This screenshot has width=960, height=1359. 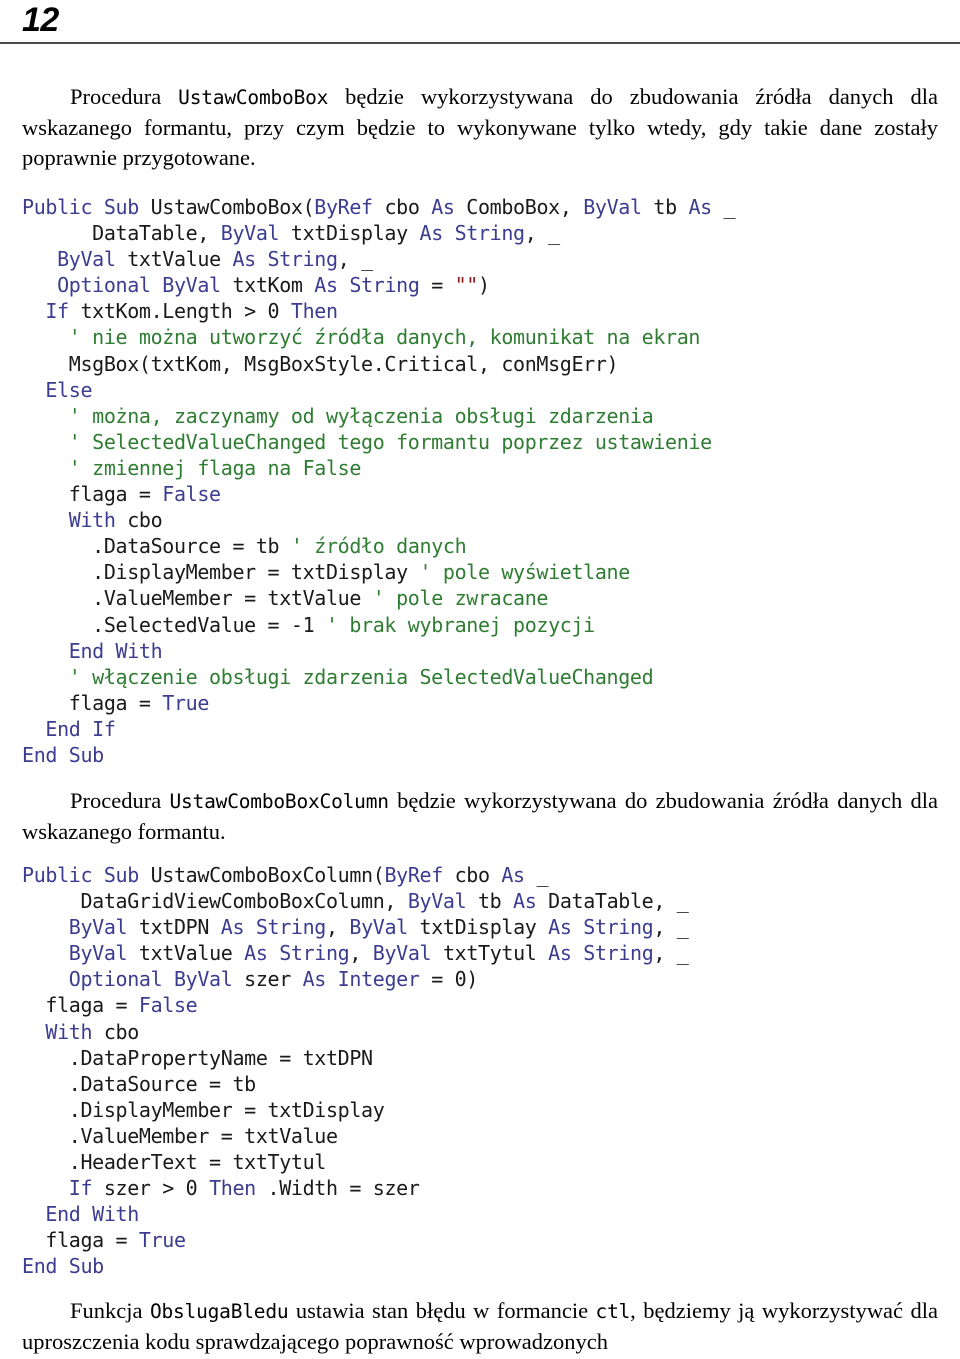 I want to click on code-token-kw: End Sub, so click(x=63, y=1266).